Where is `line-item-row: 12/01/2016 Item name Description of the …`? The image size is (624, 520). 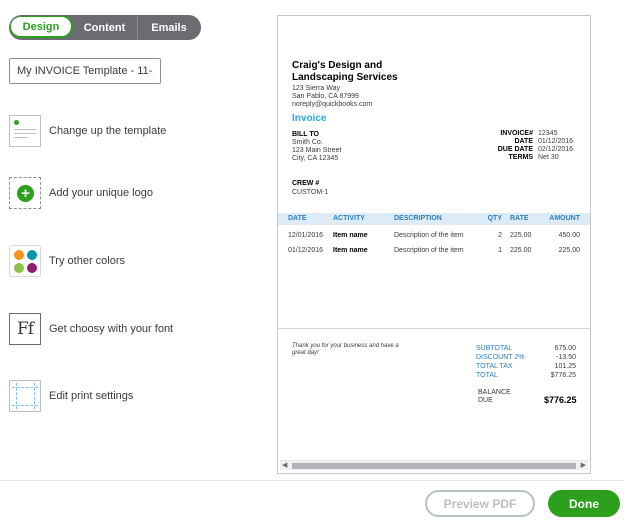 line-item-row: 12/01/2016 Item name Description of the … is located at coordinates (434, 235).